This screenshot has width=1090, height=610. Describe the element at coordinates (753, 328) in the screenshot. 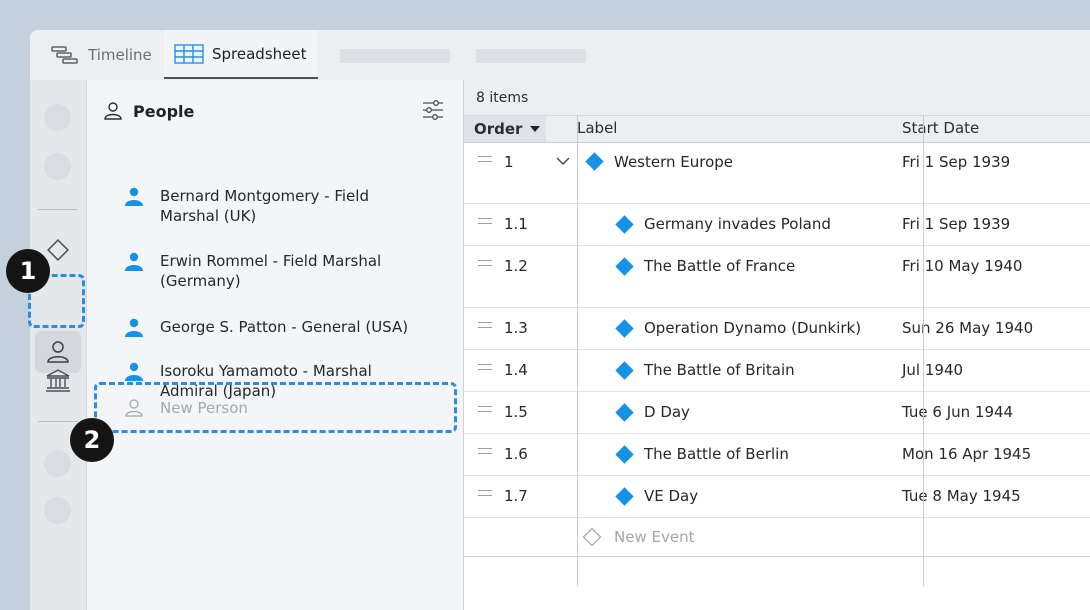

I see `label-cell: Operation Dynamo (Dunkirk)` at that location.